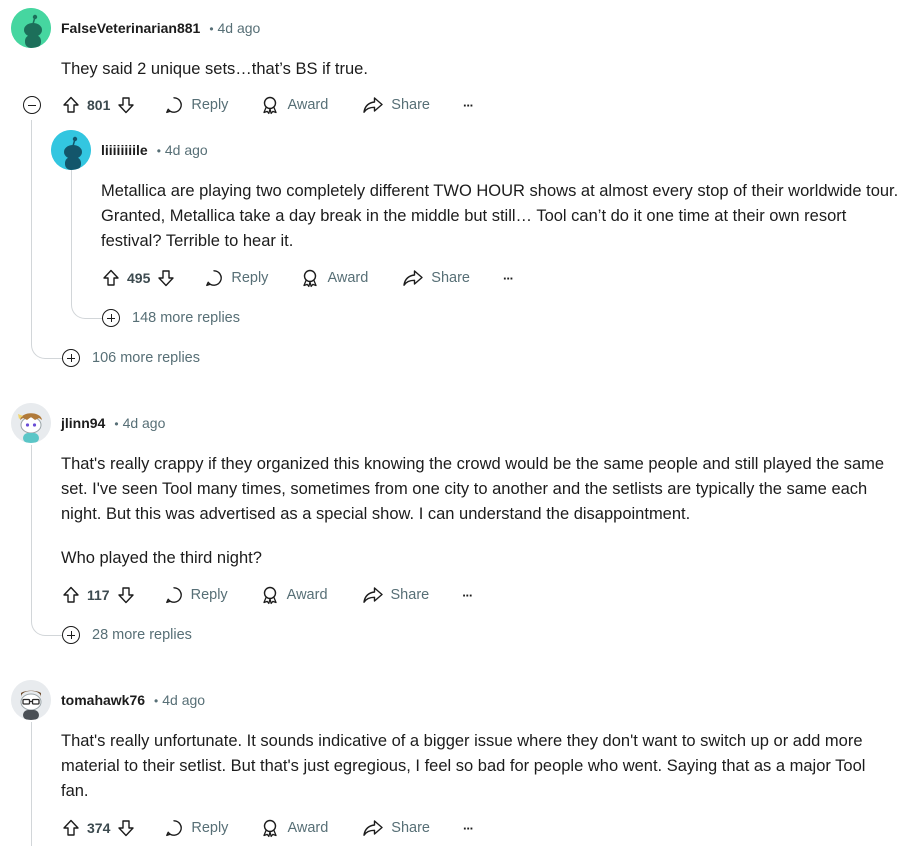 The image size is (904, 846). I want to click on author-name: liiiiiiiile, so click(124, 150).